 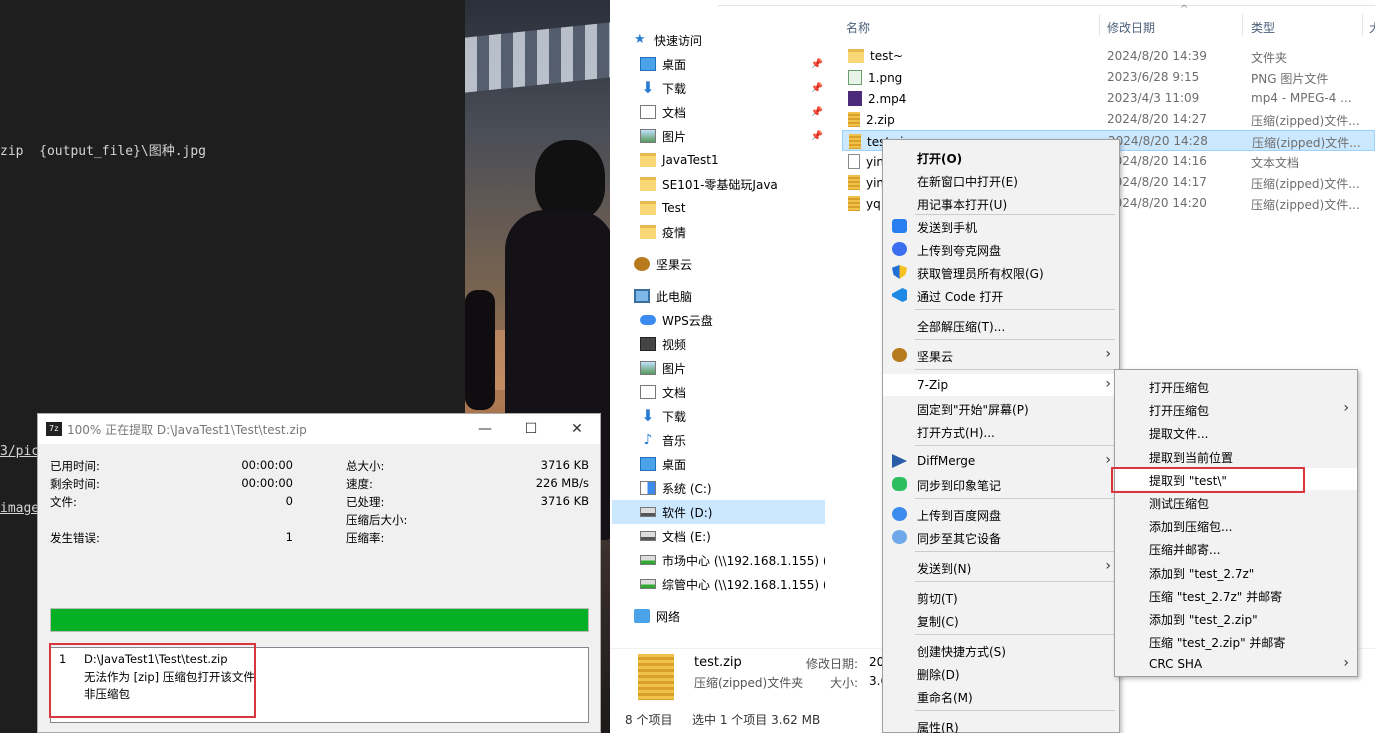 What do you see at coordinates (718, 560) in the screenshot?
I see `nav-item-this-pc: 市场中心 (\\192.168.1.155) (\` at bounding box center [718, 560].